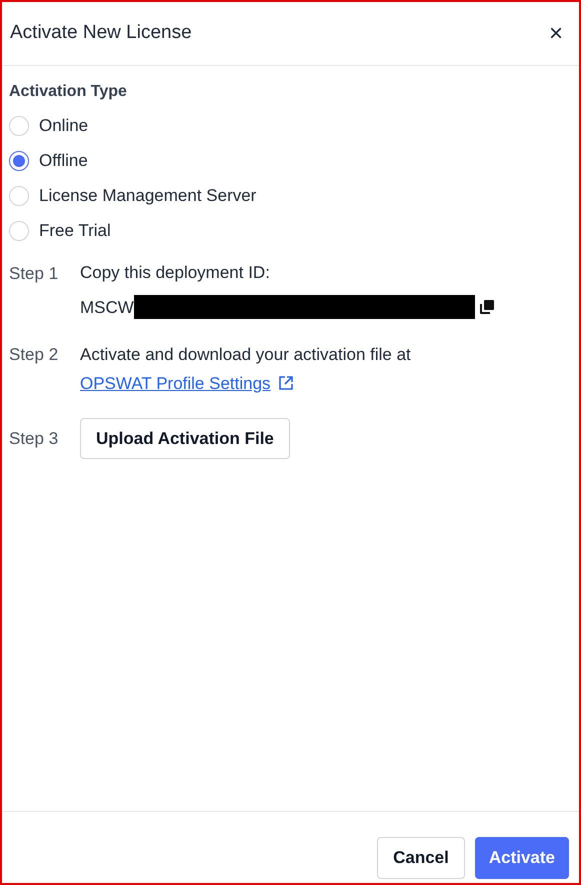  Describe the element at coordinates (421, 858) in the screenshot. I see `cancel-button: Cancel` at that location.